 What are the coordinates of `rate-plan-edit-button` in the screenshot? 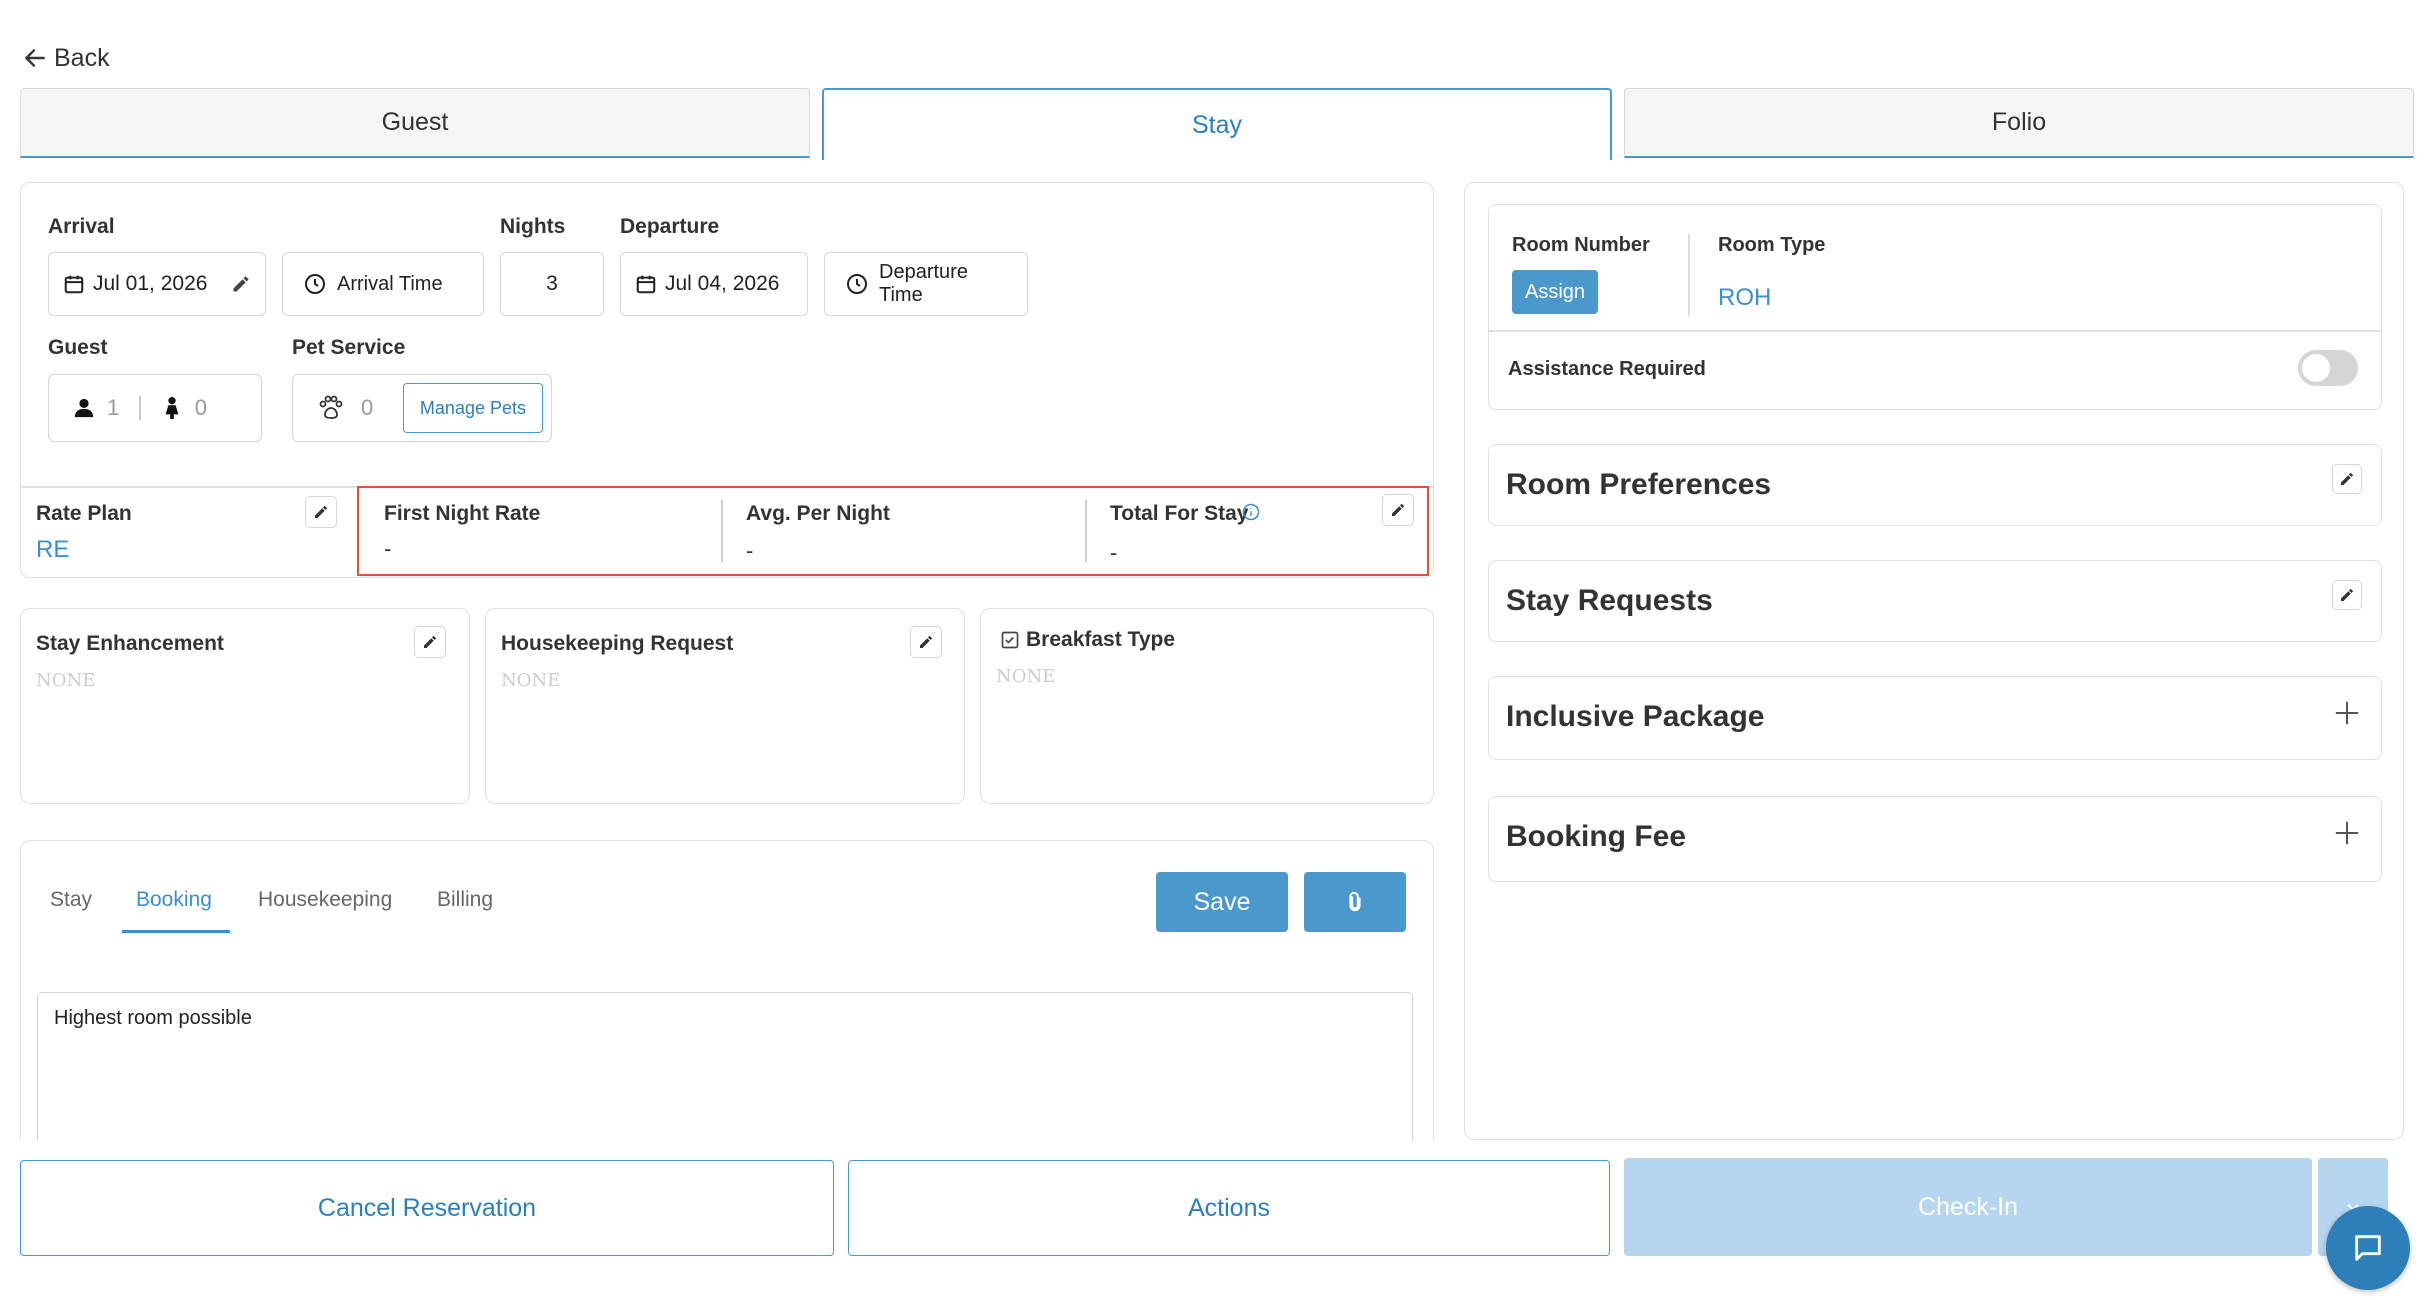 It's located at (321, 512).